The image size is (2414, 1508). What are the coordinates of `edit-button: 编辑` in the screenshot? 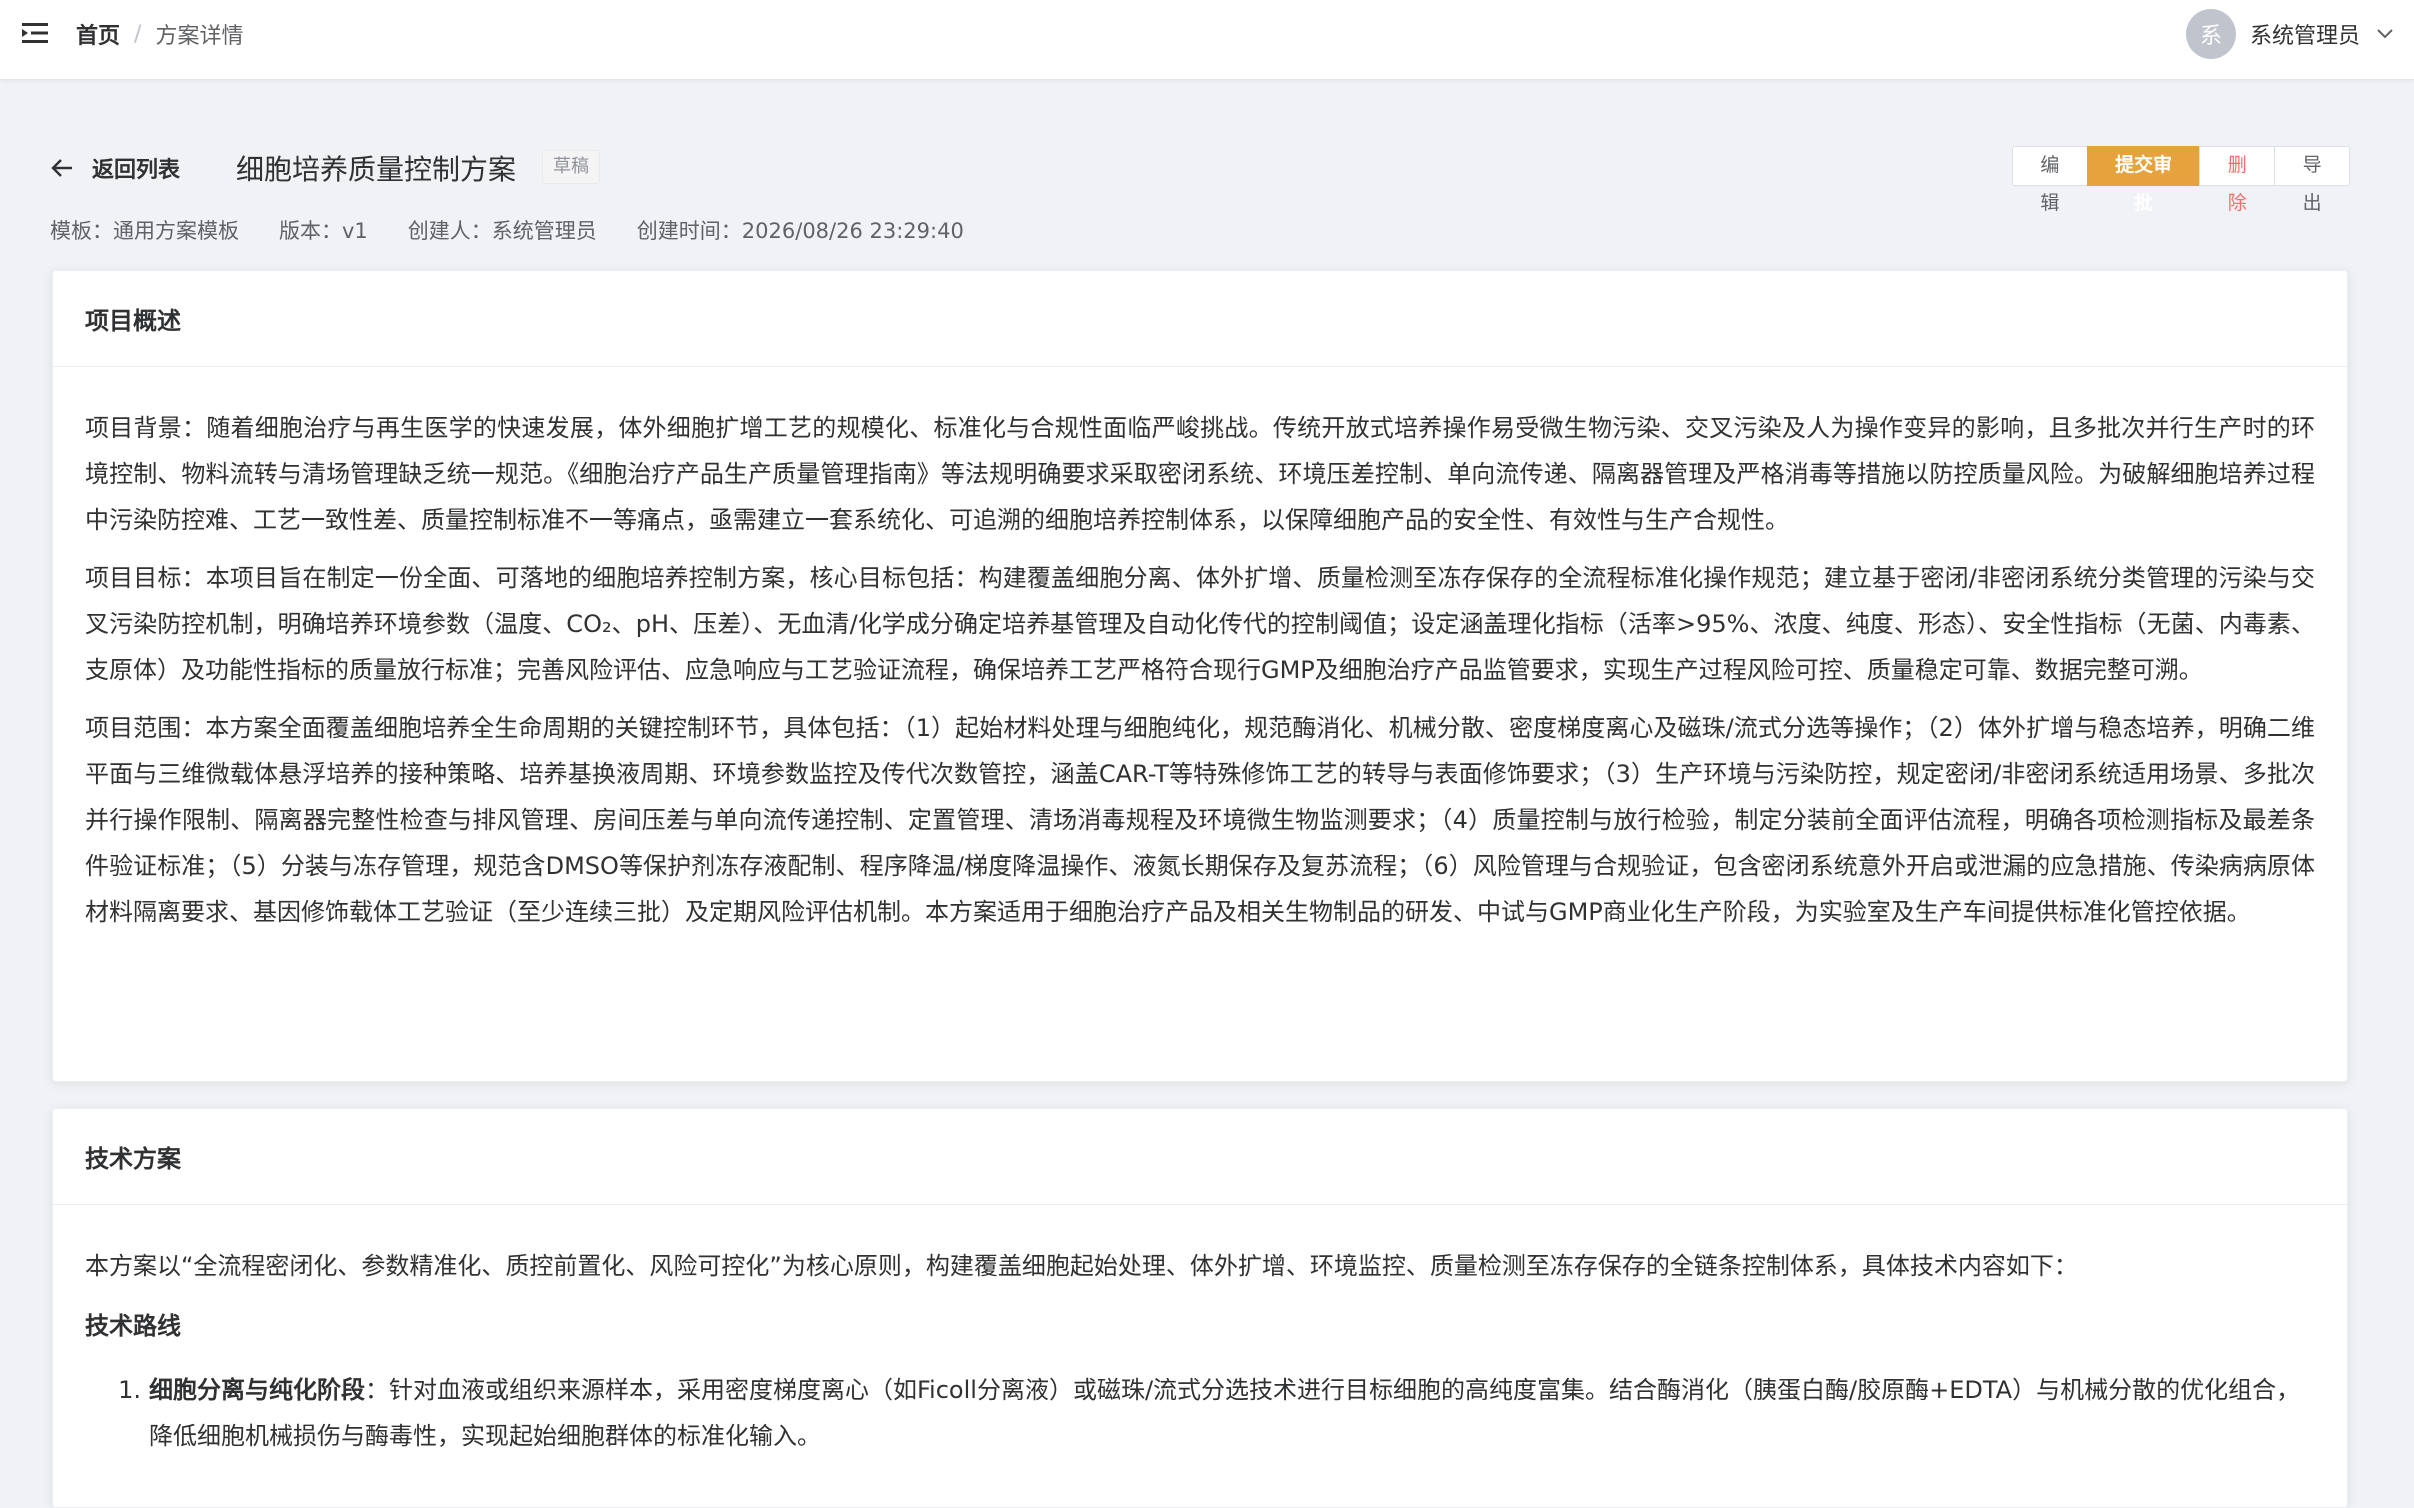 It's located at (2050, 180).